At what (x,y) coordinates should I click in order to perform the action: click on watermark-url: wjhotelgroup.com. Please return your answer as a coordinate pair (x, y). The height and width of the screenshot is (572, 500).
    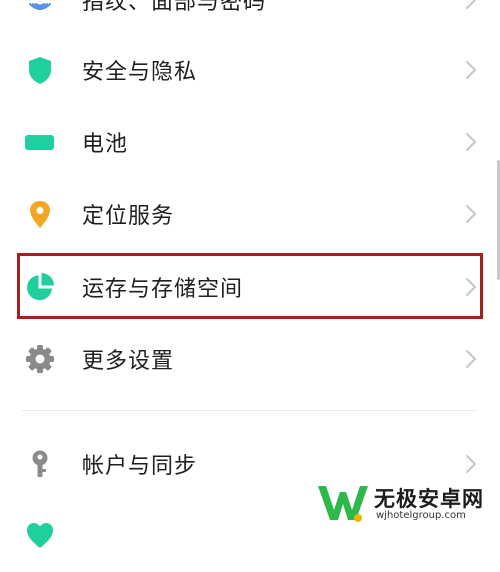
    Looking at the image, I should click on (421, 515).